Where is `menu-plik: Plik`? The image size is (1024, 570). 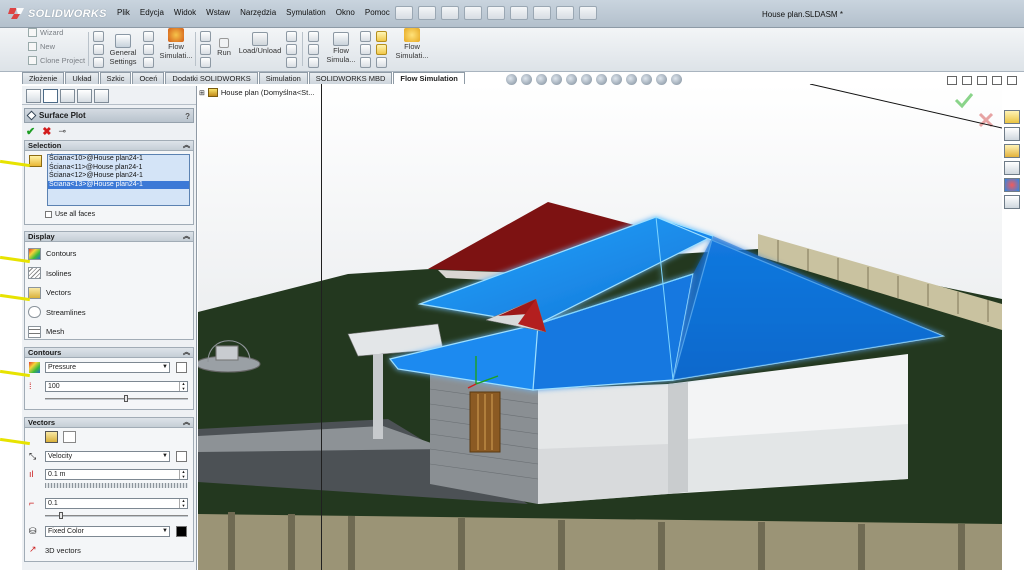
menu-plik: Plik is located at coordinates (123, 12).